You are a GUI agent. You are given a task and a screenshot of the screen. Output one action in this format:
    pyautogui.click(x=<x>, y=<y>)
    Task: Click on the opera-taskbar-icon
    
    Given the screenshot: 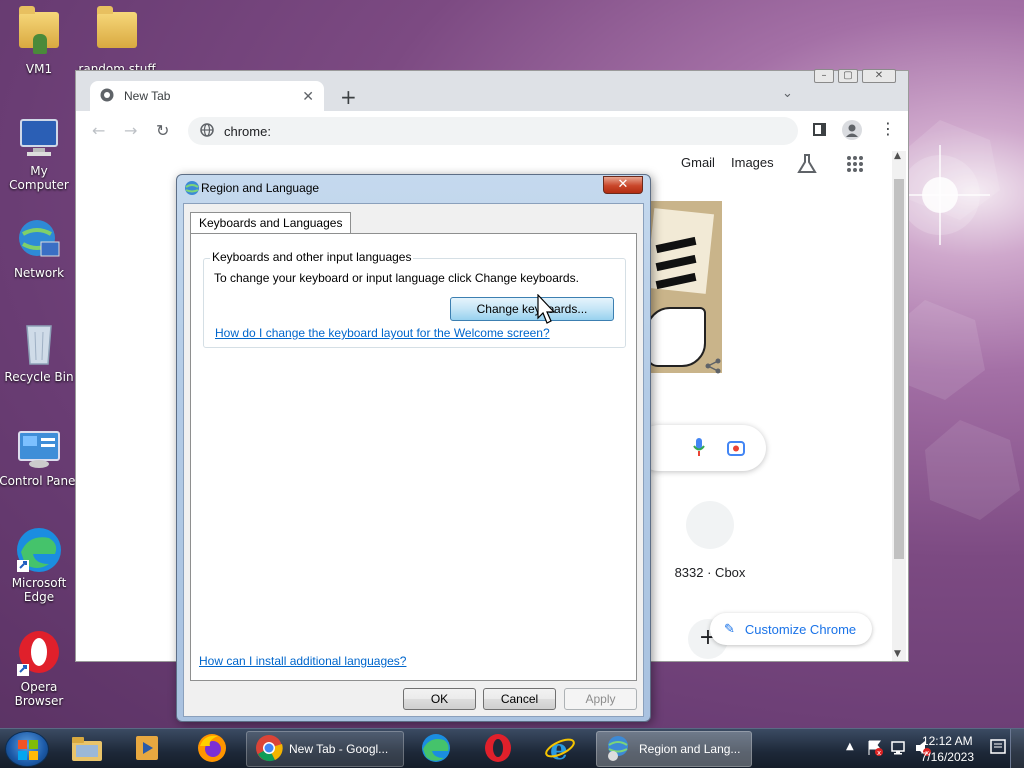 What is the action you would take?
    pyautogui.click(x=498, y=749)
    